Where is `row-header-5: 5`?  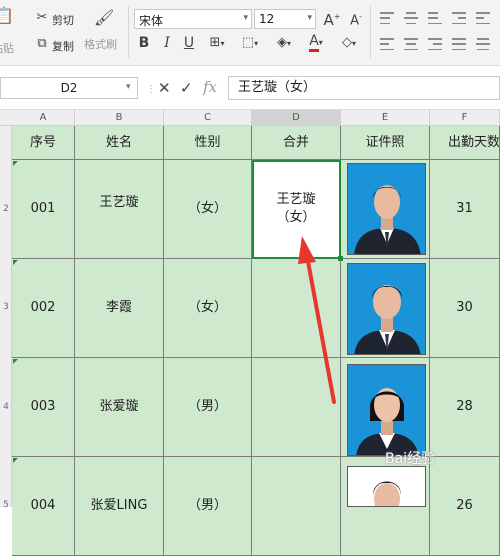
row-header-5: 5 is located at coordinates (6, 505).